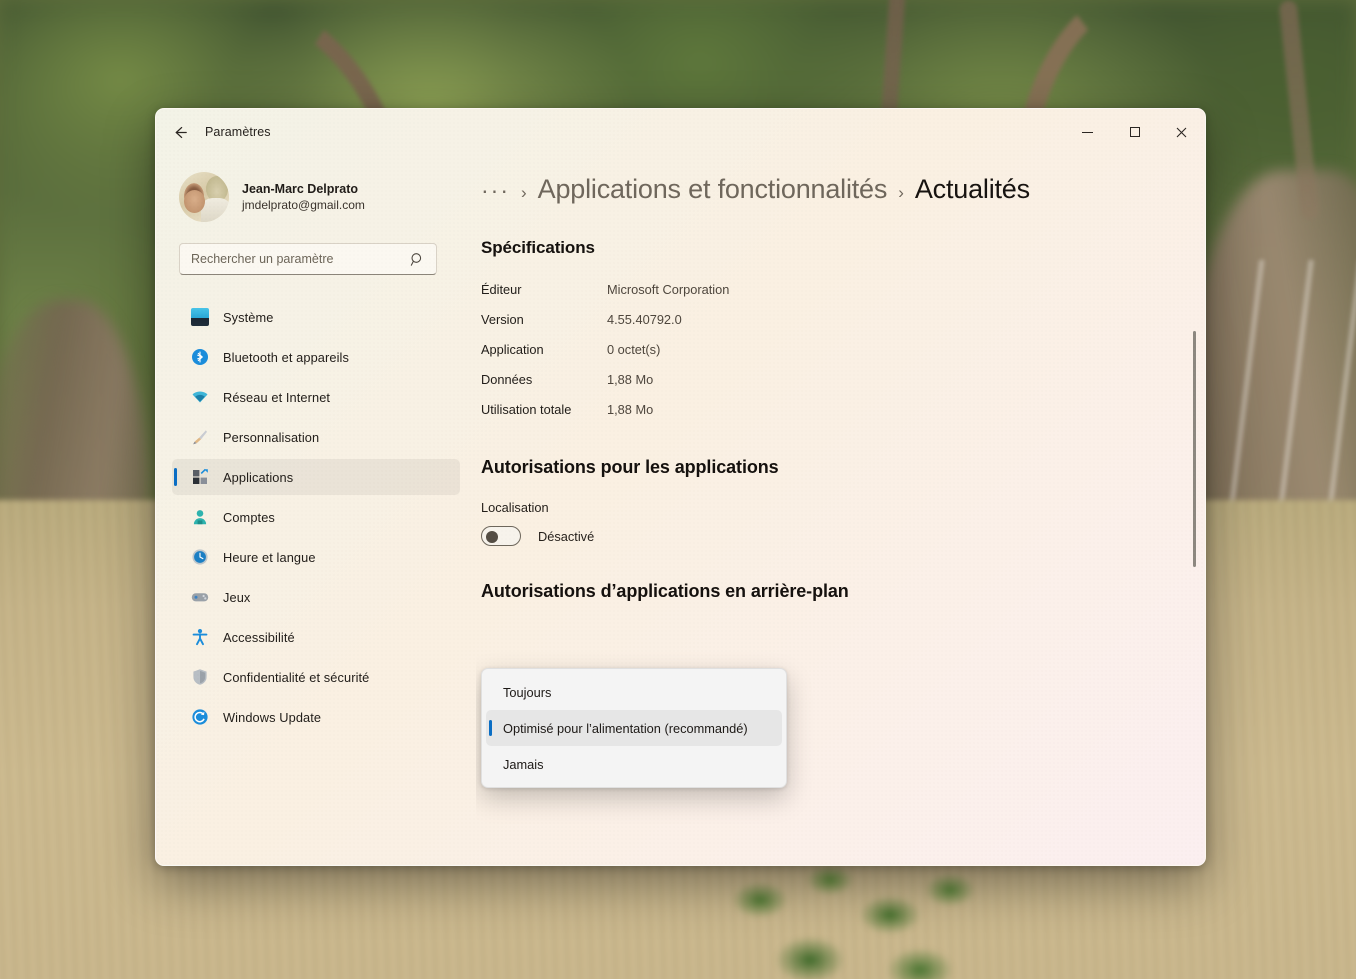 The width and height of the screenshot is (1356, 979). What do you see at coordinates (200, 477) in the screenshot?
I see `apps-icon` at bounding box center [200, 477].